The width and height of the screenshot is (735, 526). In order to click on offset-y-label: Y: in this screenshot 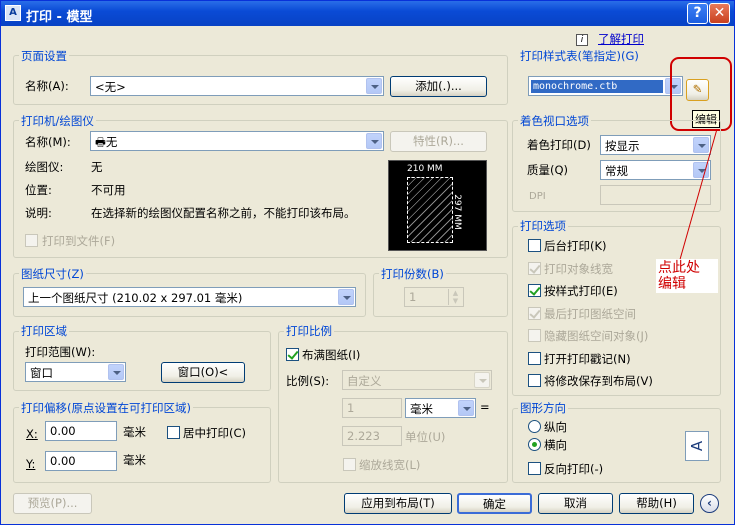, I will do `click(31, 464)`.